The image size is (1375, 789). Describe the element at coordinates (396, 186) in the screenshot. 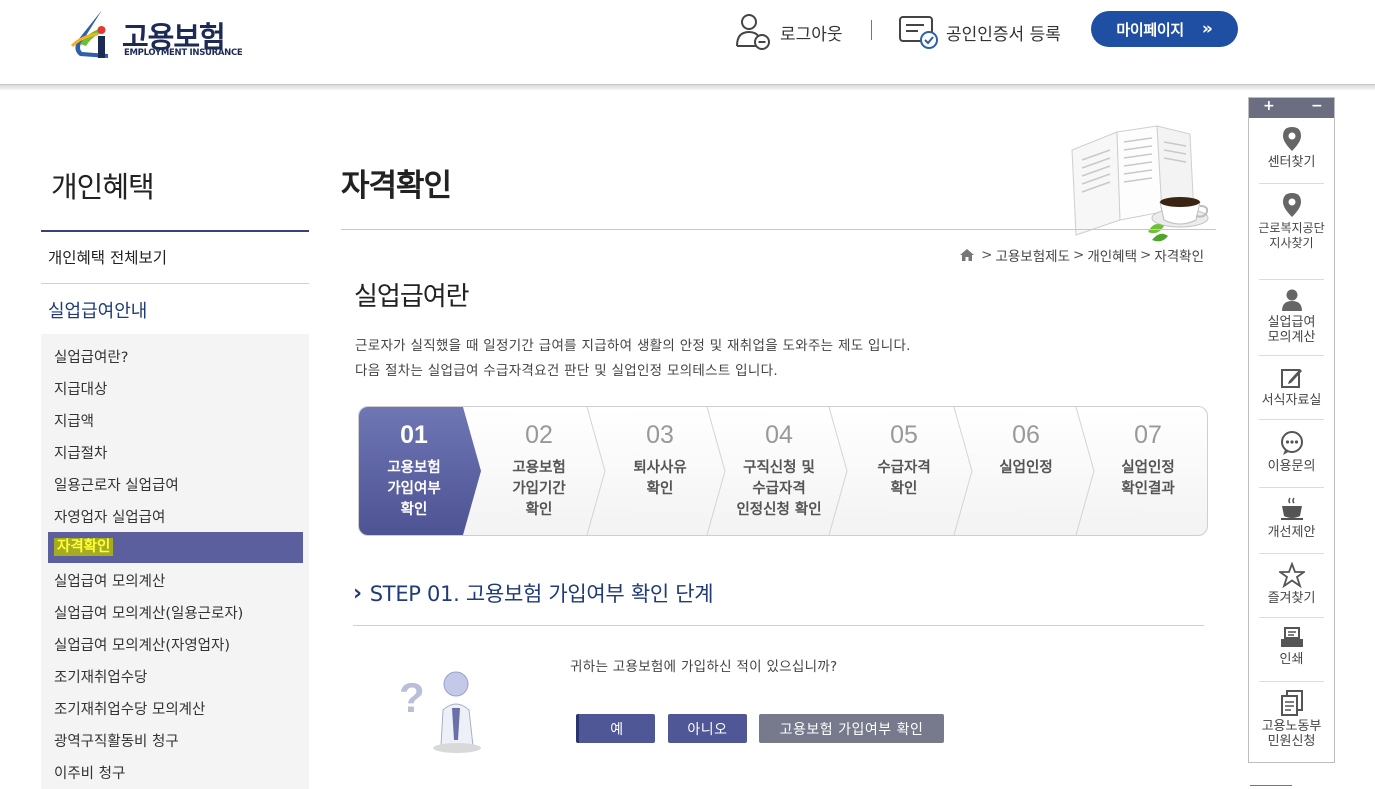

I see `page-title: 자격확인` at that location.